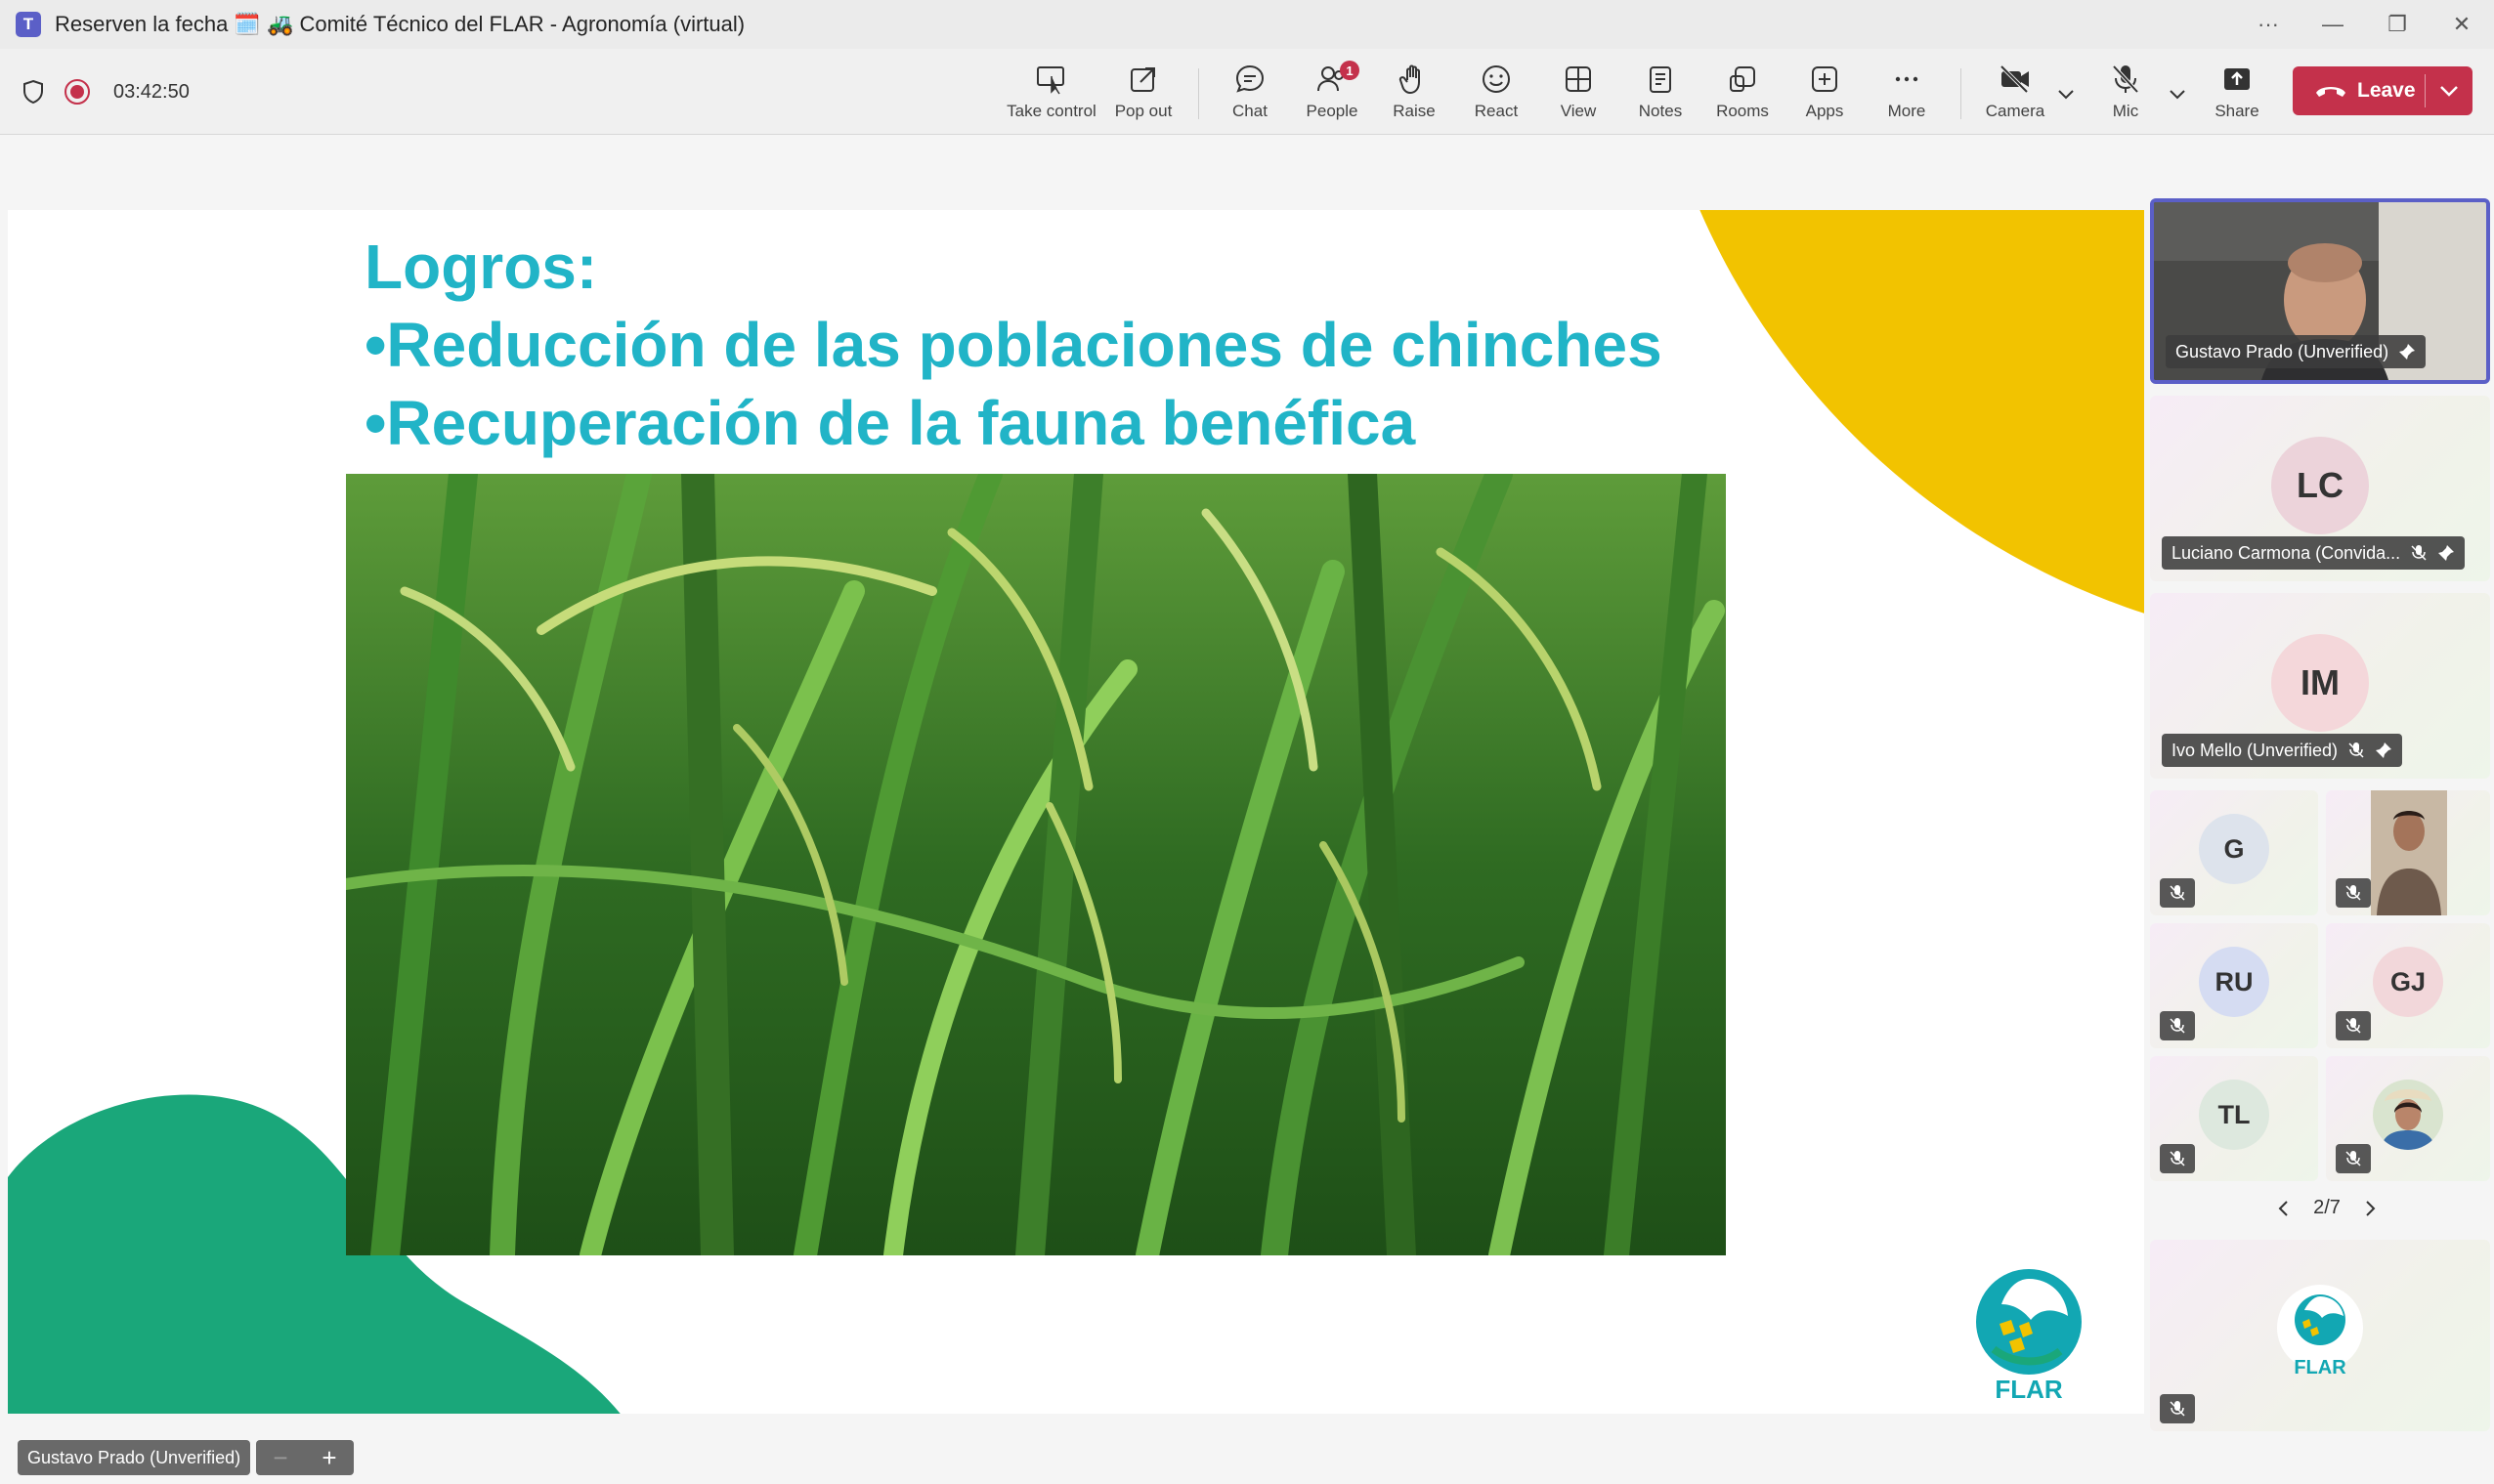  I want to click on more-button: More, so click(1907, 93).